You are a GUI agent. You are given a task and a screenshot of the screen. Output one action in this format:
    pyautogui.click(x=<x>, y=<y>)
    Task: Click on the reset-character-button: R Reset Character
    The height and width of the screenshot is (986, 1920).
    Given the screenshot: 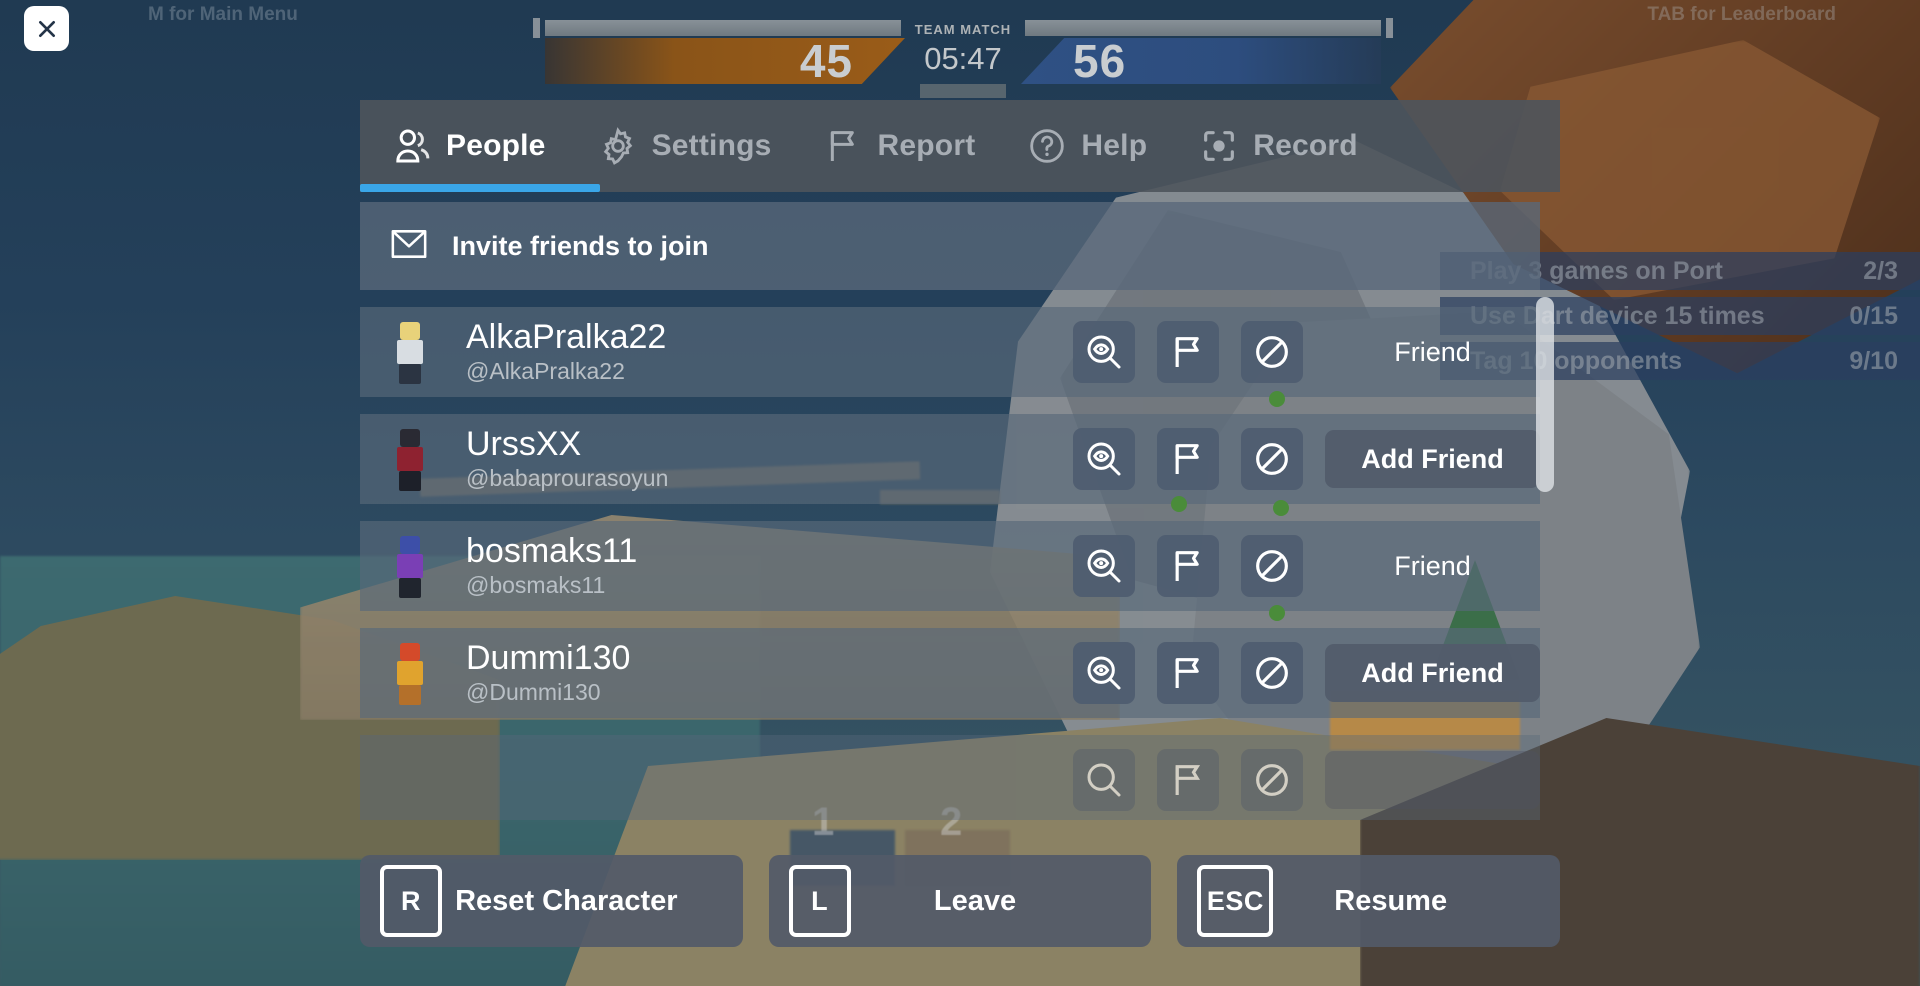 What is the action you would take?
    pyautogui.click(x=551, y=901)
    